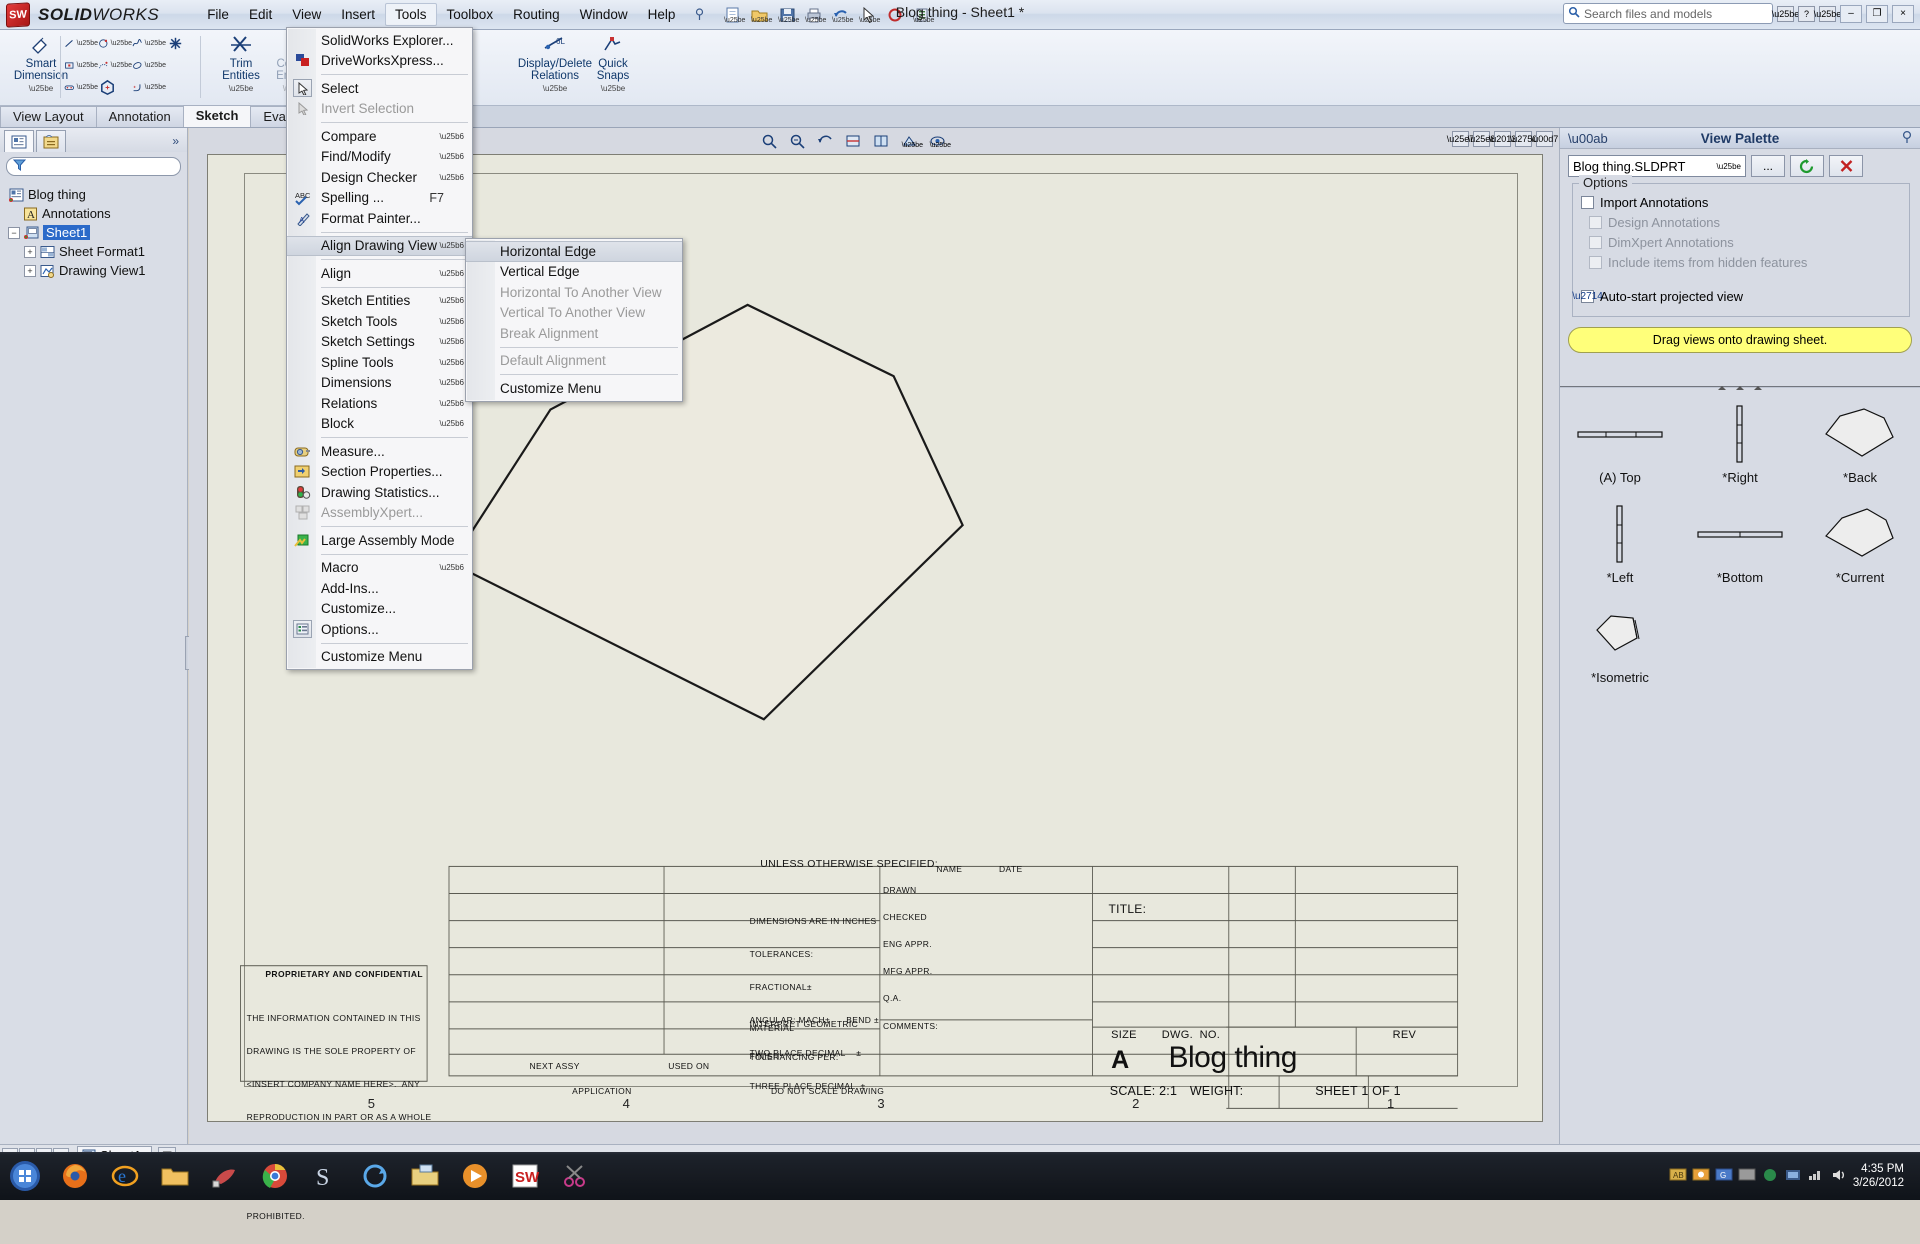 This screenshot has height=1244, width=1920. I want to click on palette-resize-handle, so click(1740, 388).